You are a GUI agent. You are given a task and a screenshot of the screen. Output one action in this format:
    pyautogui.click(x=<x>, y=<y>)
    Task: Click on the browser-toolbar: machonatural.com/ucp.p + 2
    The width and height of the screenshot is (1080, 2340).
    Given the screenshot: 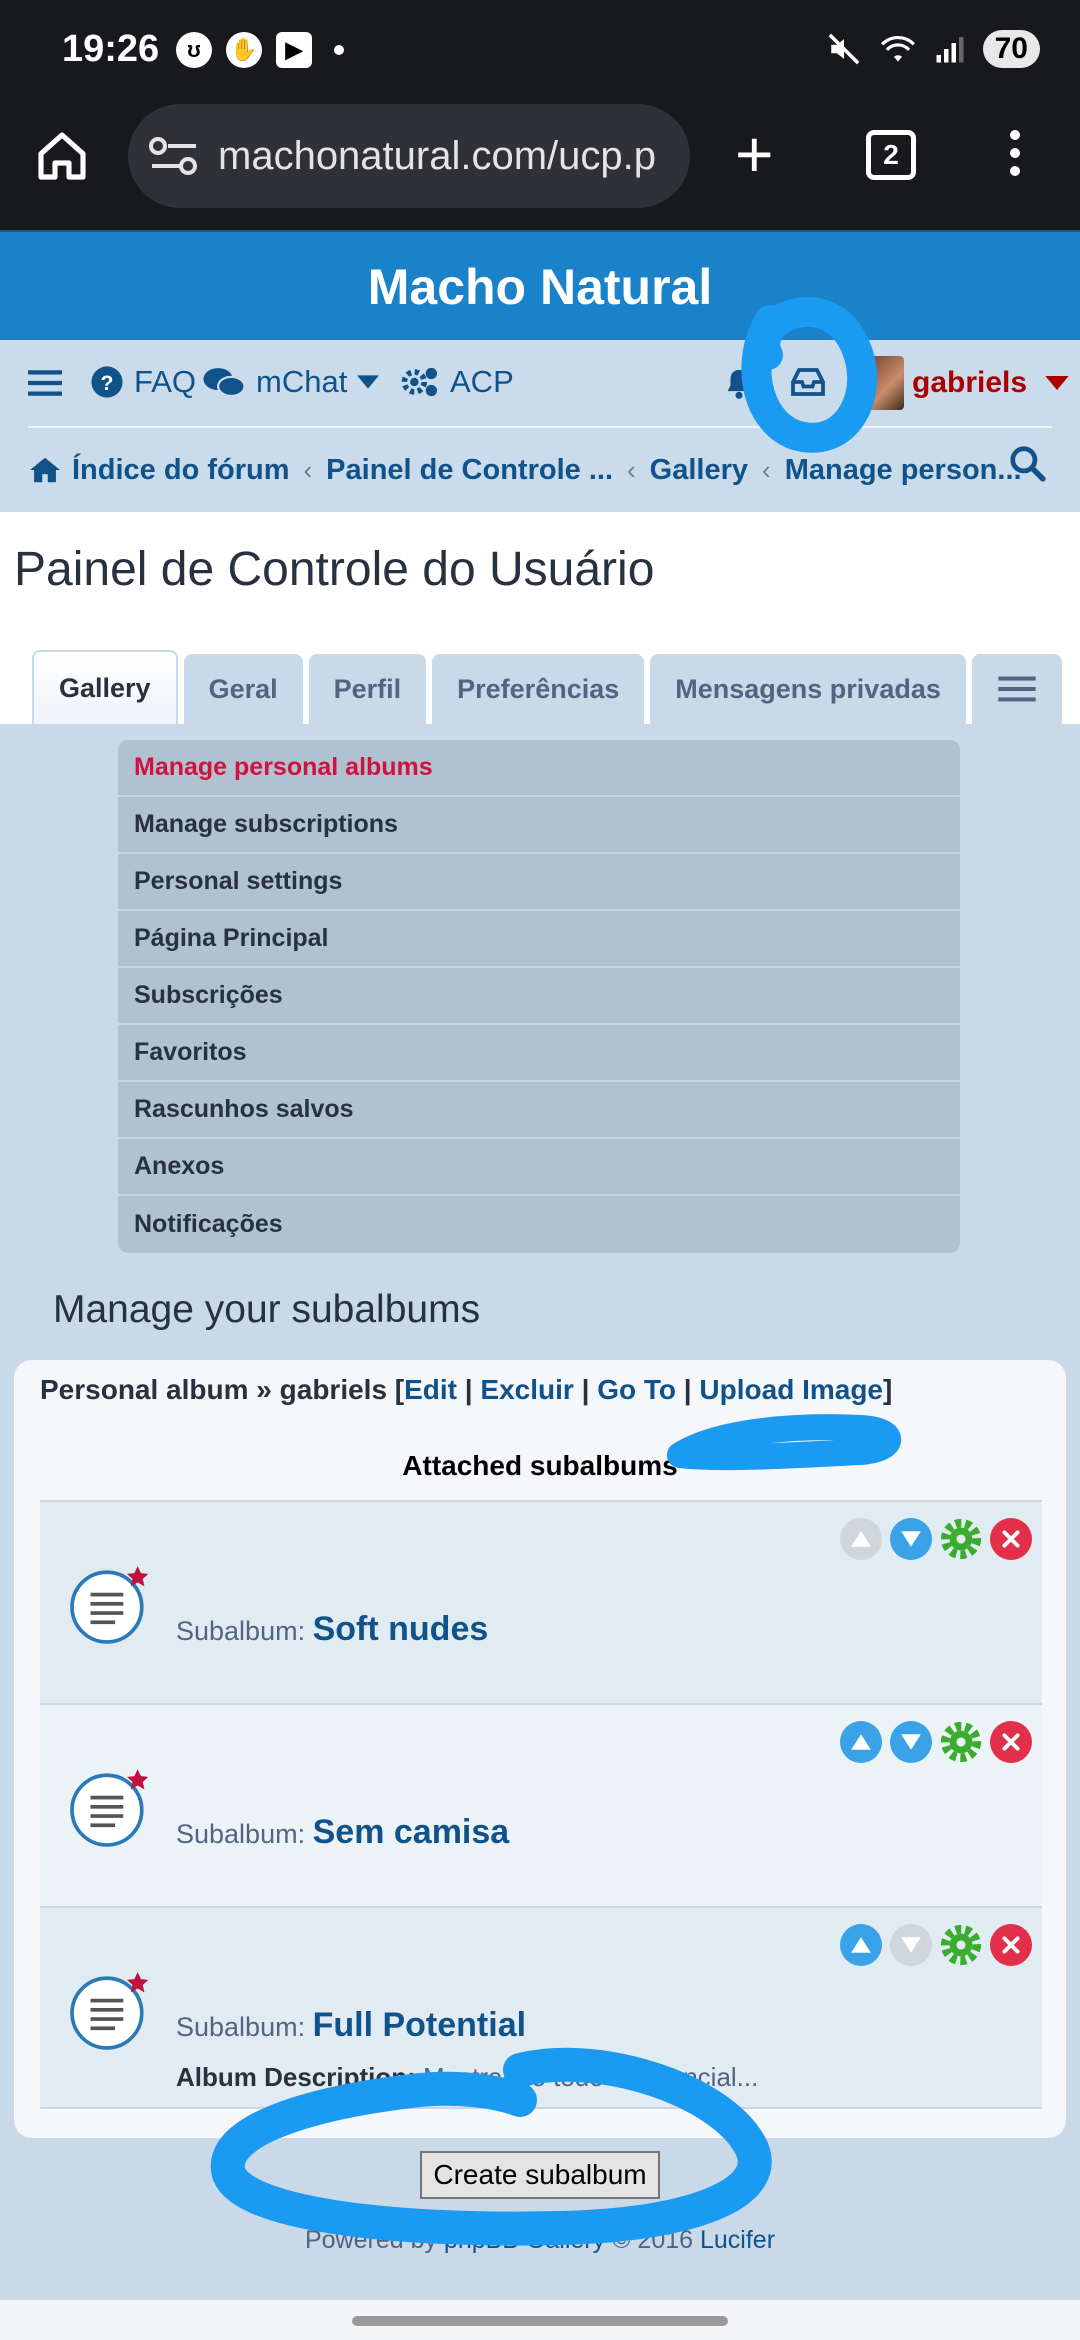 What is the action you would take?
    pyautogui.click(x=540, y=165)
    